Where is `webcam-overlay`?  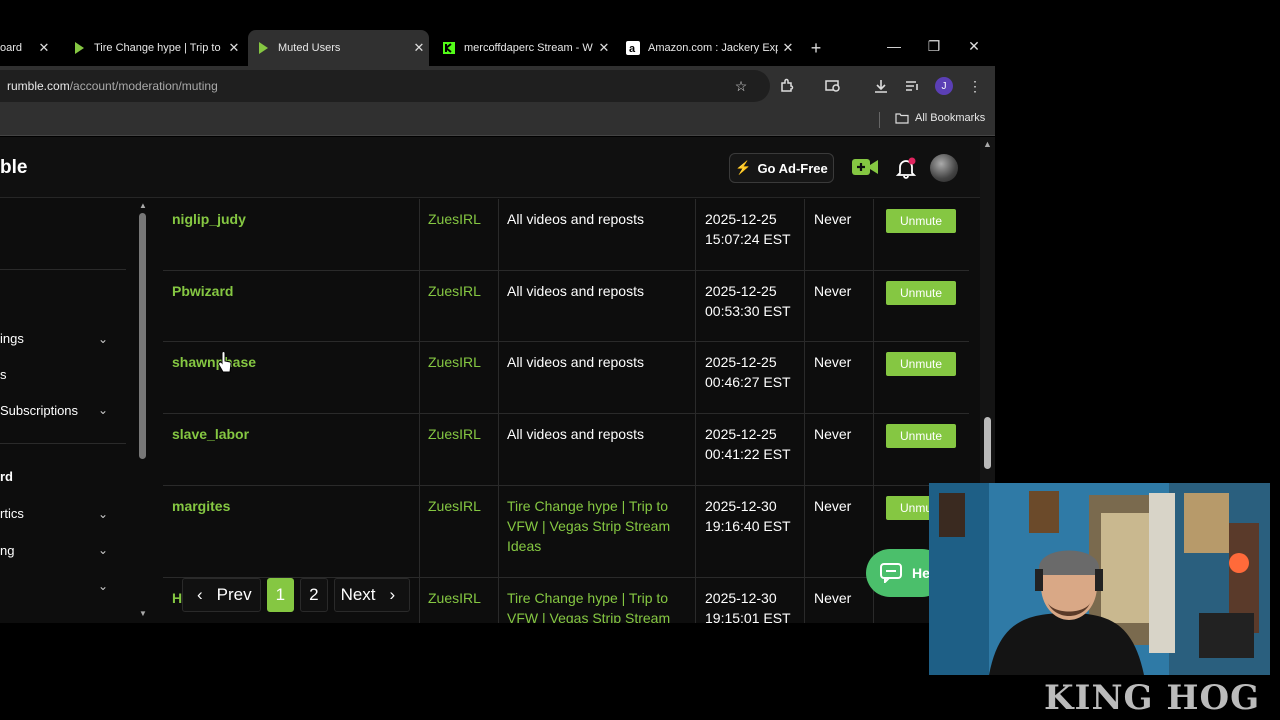 webcam-overlay is located at coordinates (1099, 579).